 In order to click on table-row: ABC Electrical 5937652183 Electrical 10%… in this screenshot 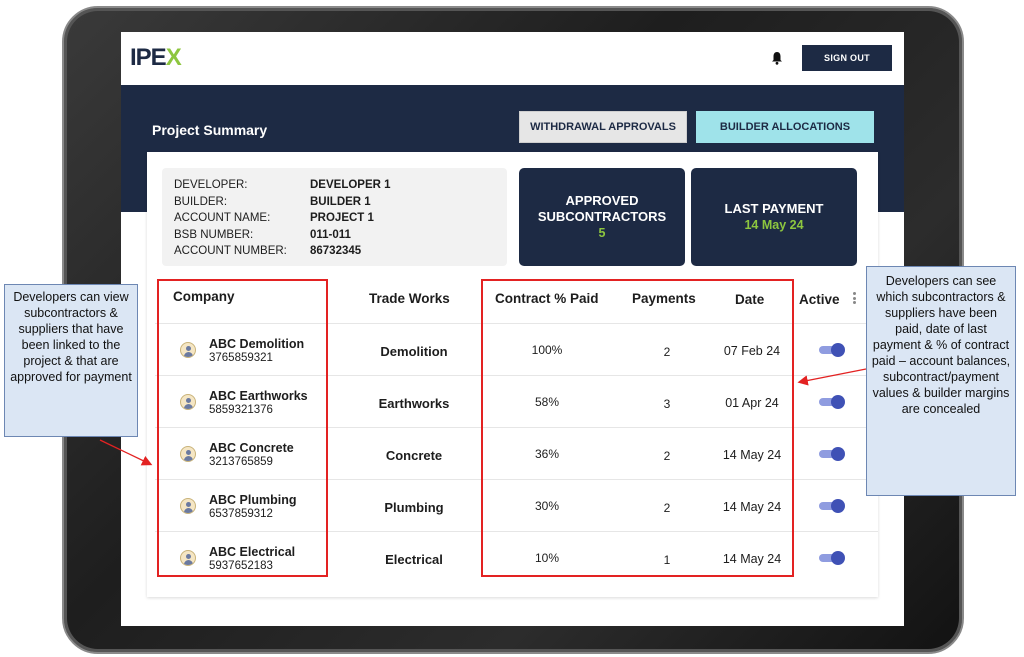, I will do `click(512, 557)`.